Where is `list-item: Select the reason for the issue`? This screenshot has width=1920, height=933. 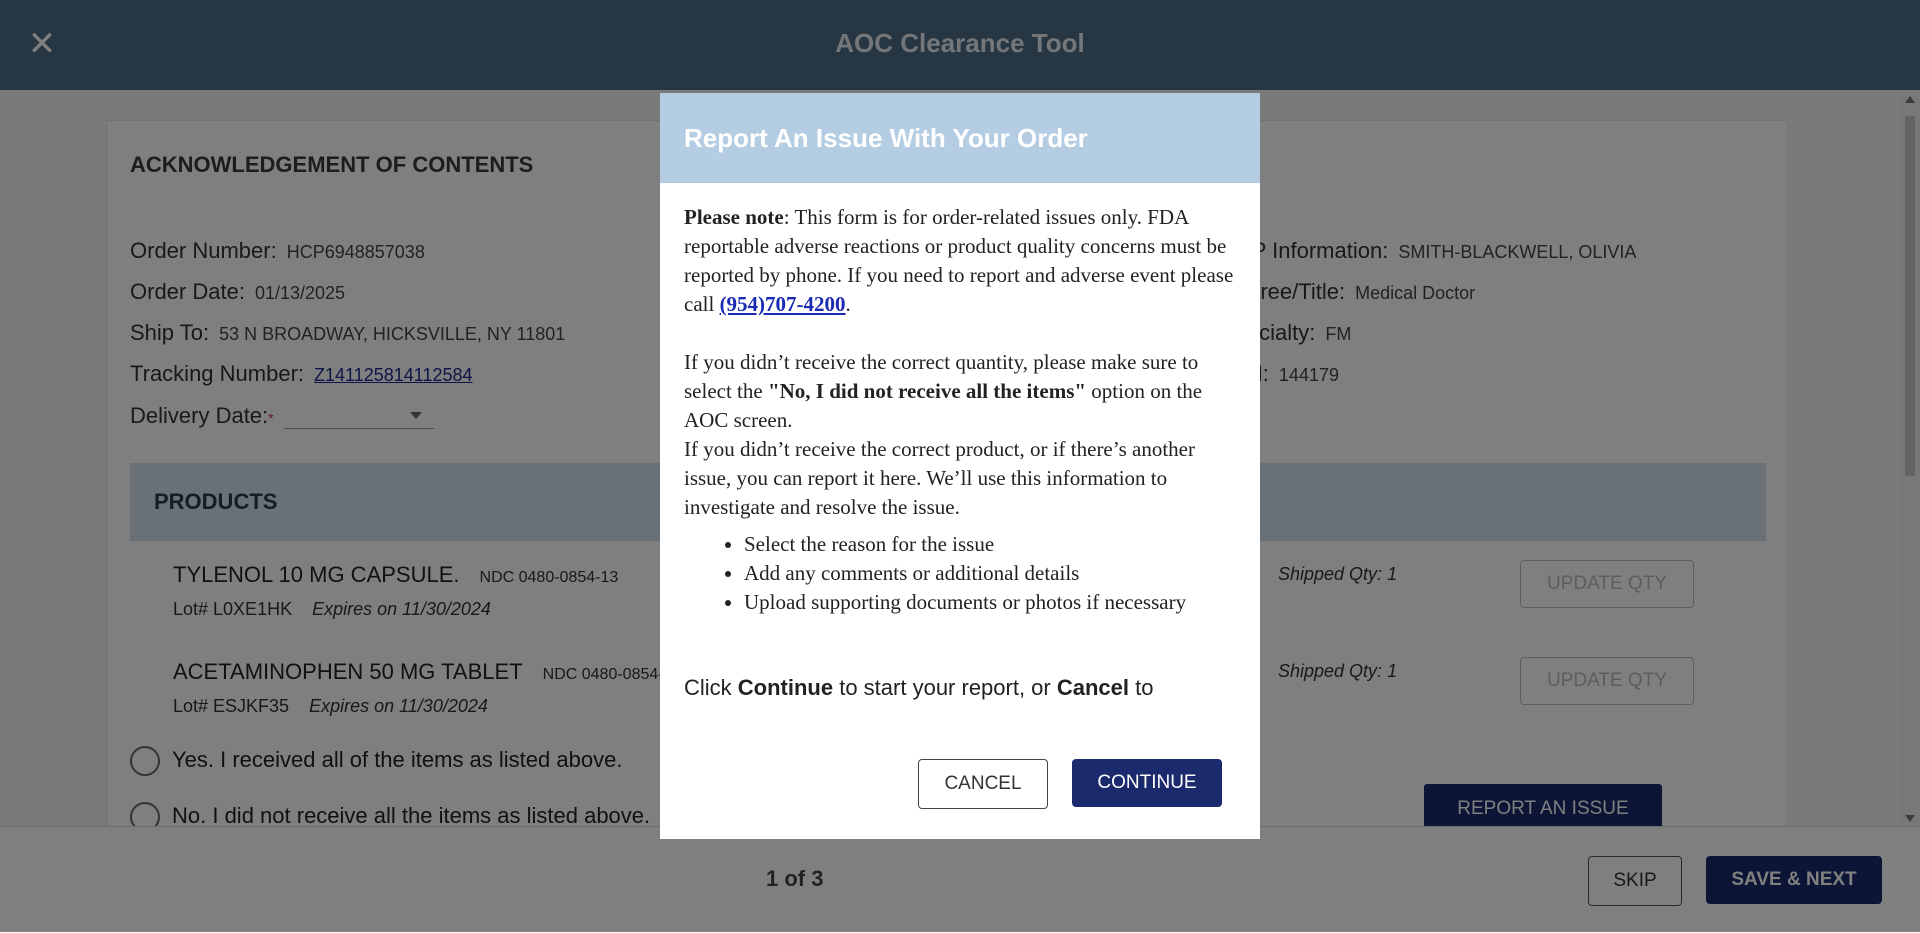 list-item: Select the reason for the issue is located at coordinates (994, 544).